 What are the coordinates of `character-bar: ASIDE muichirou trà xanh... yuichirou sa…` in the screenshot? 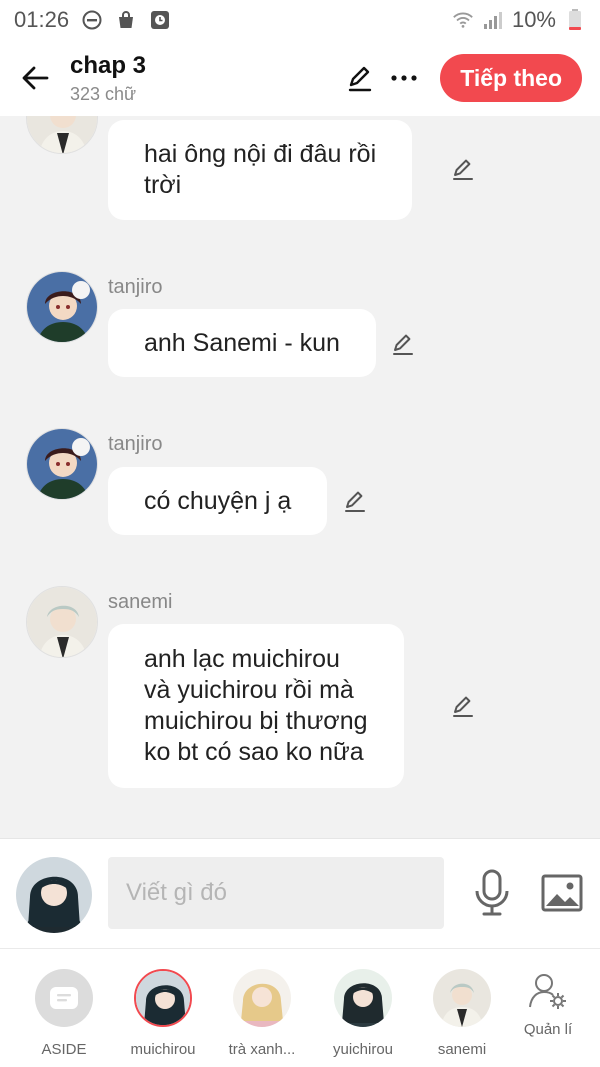 It's located at (300, 1007).